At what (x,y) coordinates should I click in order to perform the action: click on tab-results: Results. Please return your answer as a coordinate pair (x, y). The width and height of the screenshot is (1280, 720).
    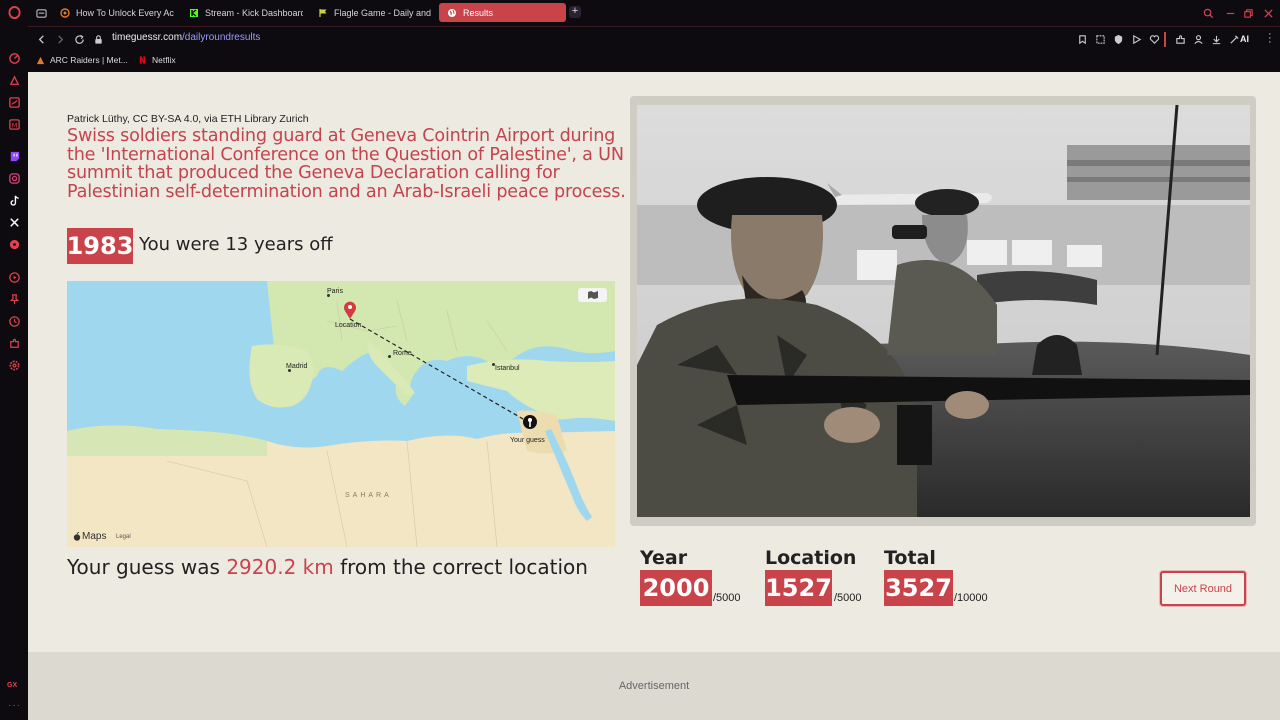
    Looking at the image, I should click on (502, 12).